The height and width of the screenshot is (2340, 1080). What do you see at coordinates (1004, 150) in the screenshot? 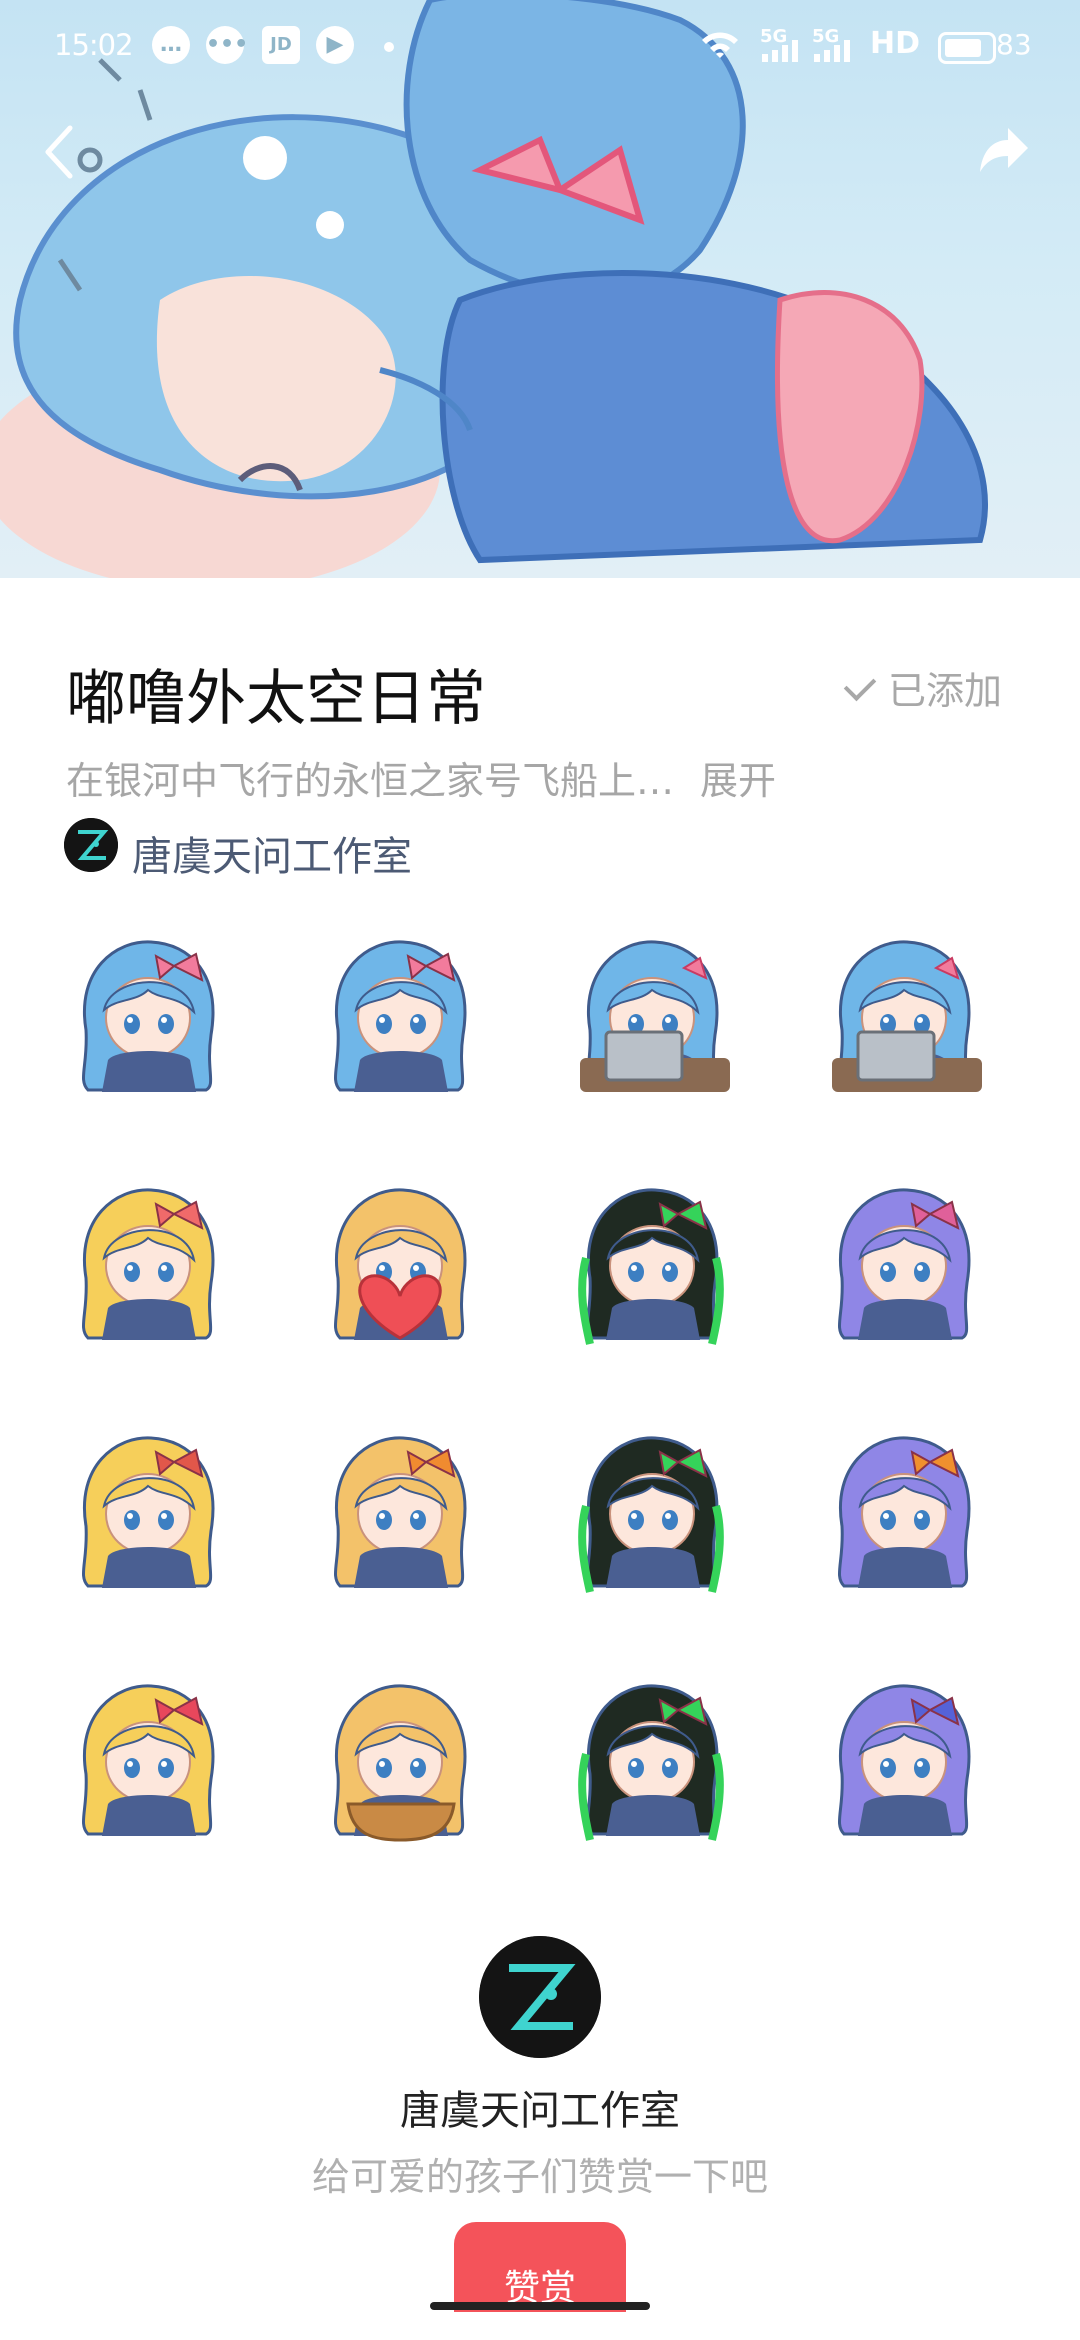
I see `share-arrow-icon` at bounding box center [1004, 150].